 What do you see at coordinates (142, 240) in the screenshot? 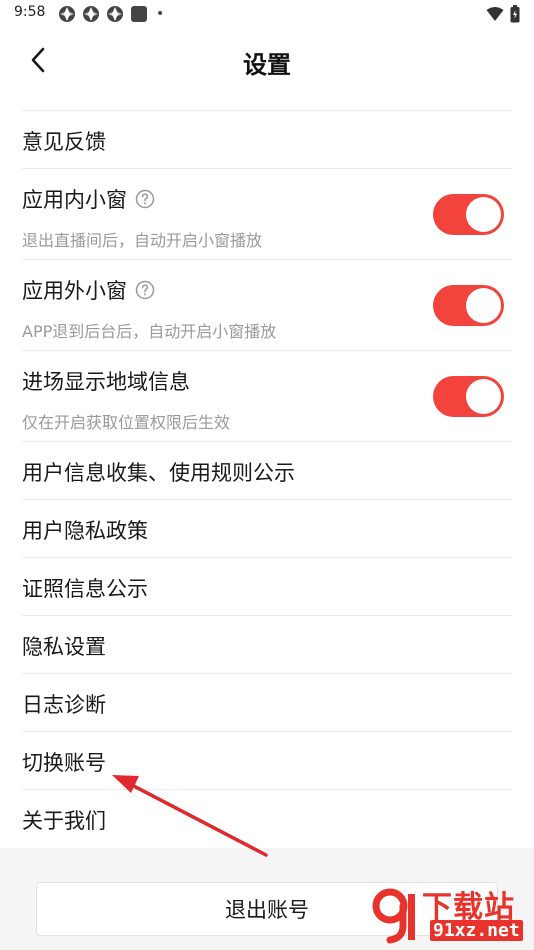
I see `settings-item-description: 退出直播间后，自动开启小窗播放` at bounding box center [142, 240].